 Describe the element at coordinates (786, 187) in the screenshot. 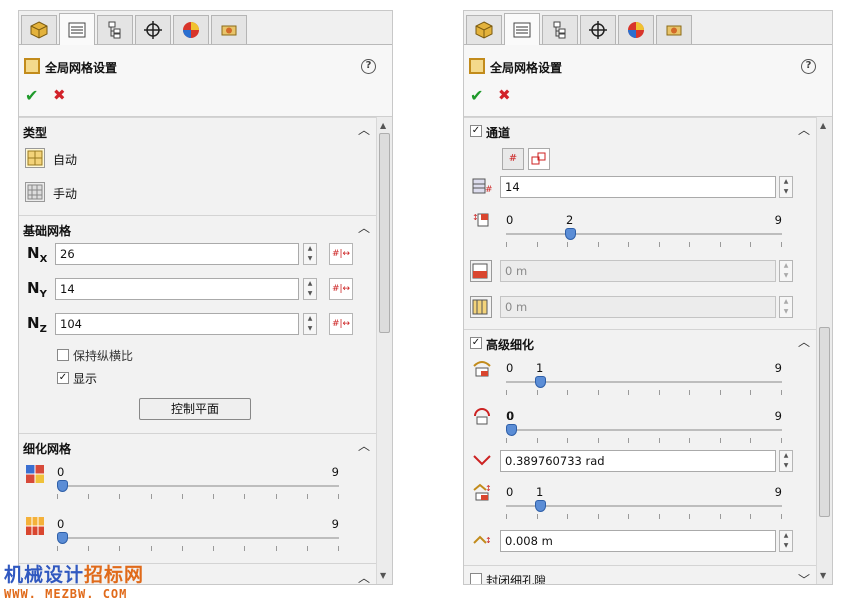

I see `channel-cells-spinner: ▲ ▼` at that location.